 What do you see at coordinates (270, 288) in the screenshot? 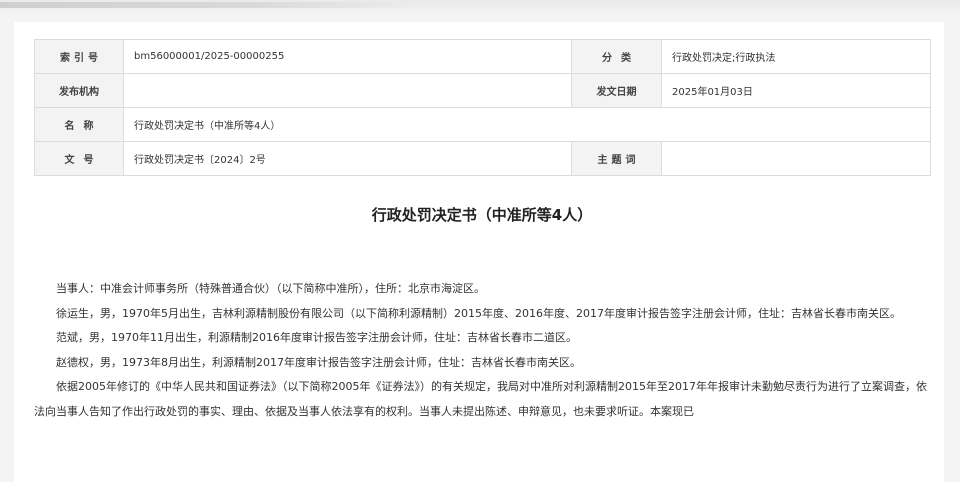
I see `paragraph-party-firm: 当事人：中准会计师事务所（特殊普通合伙）（以下简称中准所），住所：北京市海淀区。` at bounding box center [270, 288].